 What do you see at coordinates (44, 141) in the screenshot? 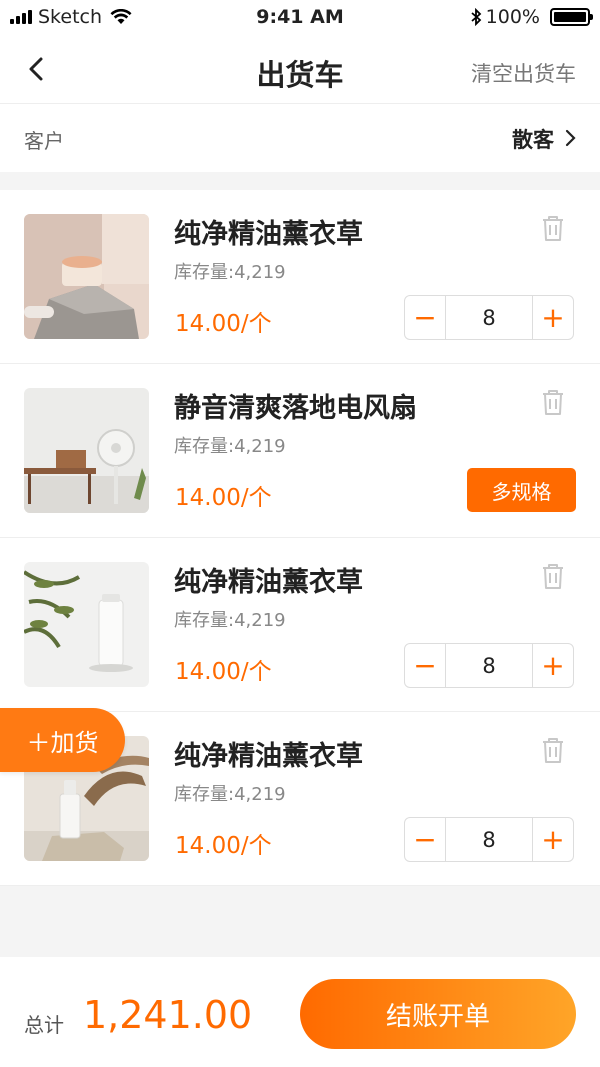
I see `customer-label: 客户` at bounding box center [44, 141].